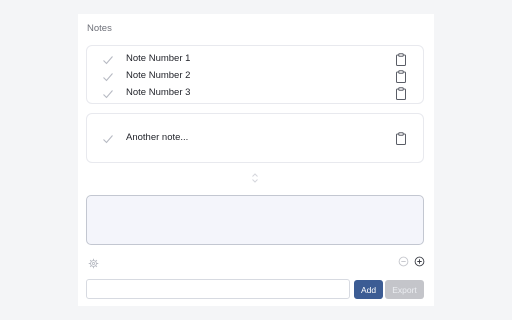  What do you see at coordinates (218, 289) in the screenshot?
I see `new-note-input` at bounding box center [218, 289].